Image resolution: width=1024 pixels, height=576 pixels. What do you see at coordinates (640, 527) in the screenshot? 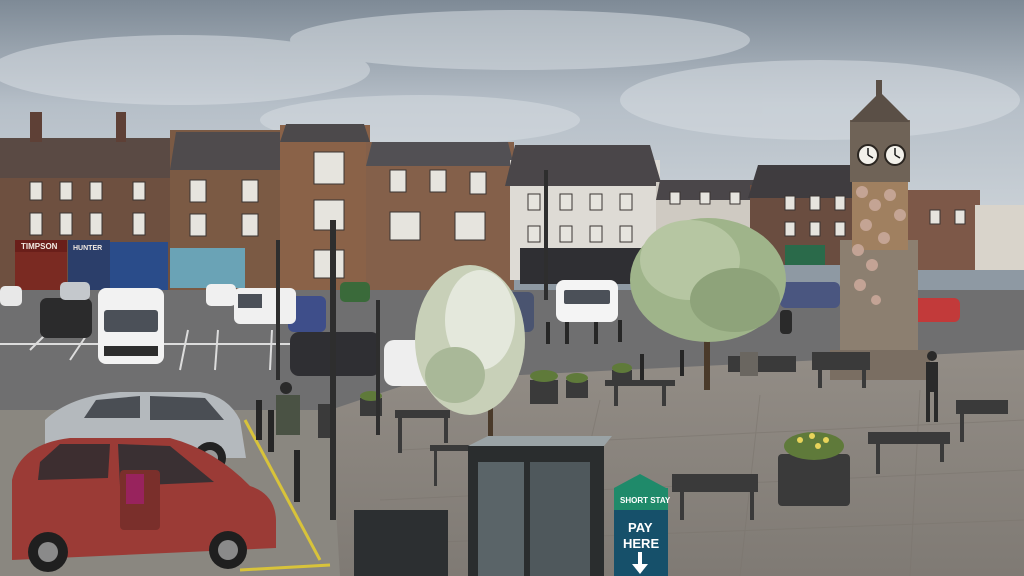
I see `pay-label: PAY` at bounding box center [640, 527].